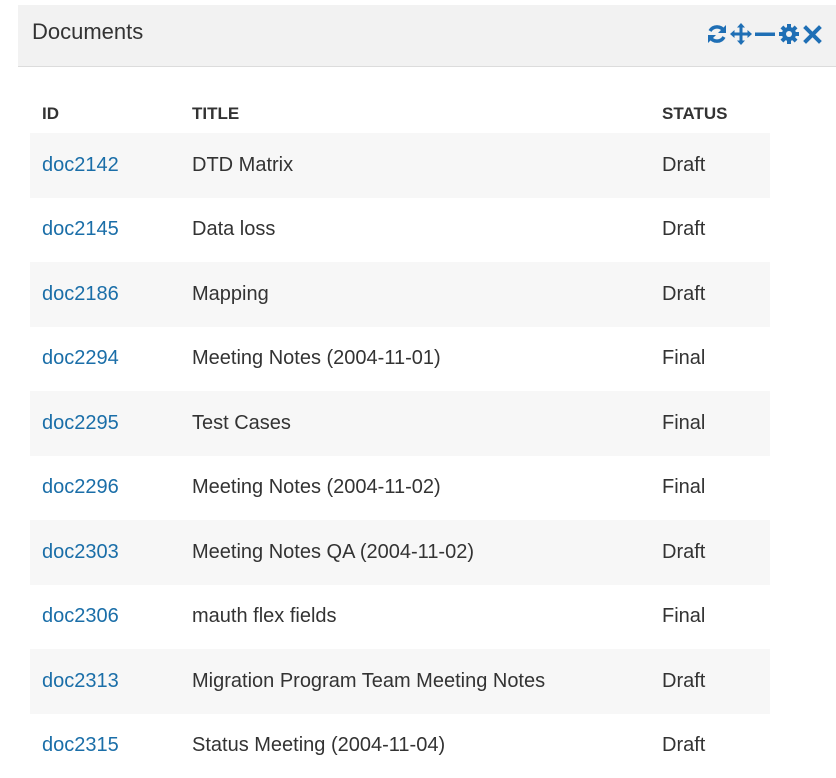 The width and height of the screenshot is (836, 778). I want to click on doc-id-link: doc2313, so click(80, 681).